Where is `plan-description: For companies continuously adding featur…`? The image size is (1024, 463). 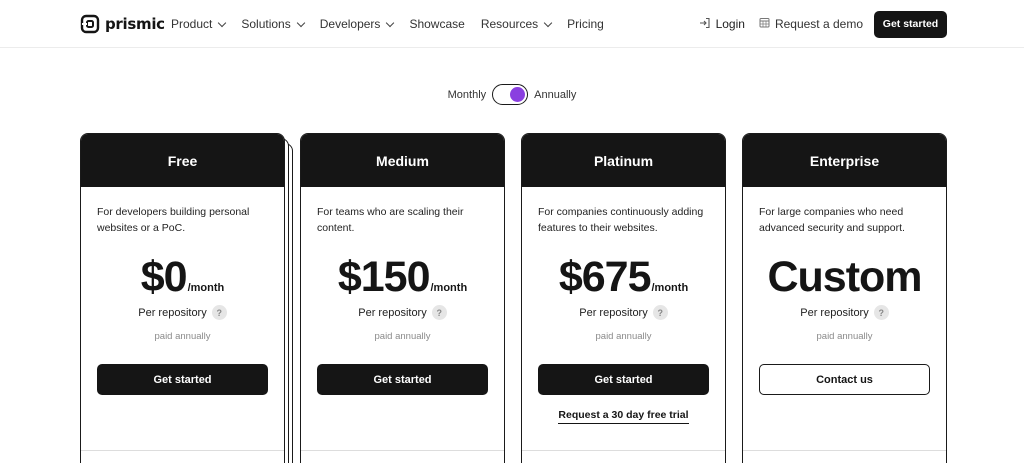
plan-description: For companies continuously adding featur… is located at coordinates (621, 220).